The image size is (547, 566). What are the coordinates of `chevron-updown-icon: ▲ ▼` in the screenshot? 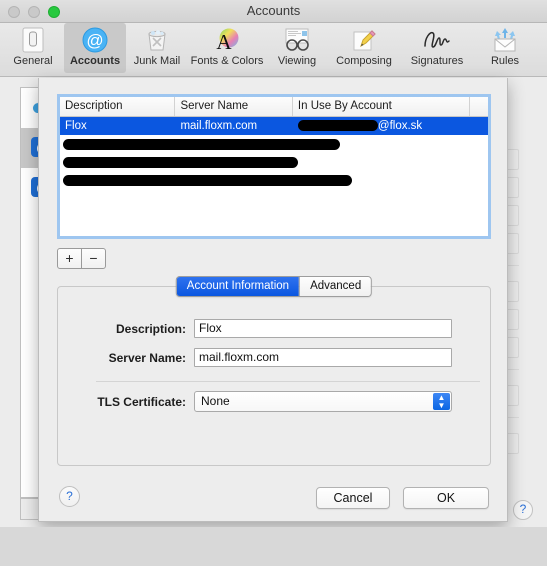 It's located at (441, 401).